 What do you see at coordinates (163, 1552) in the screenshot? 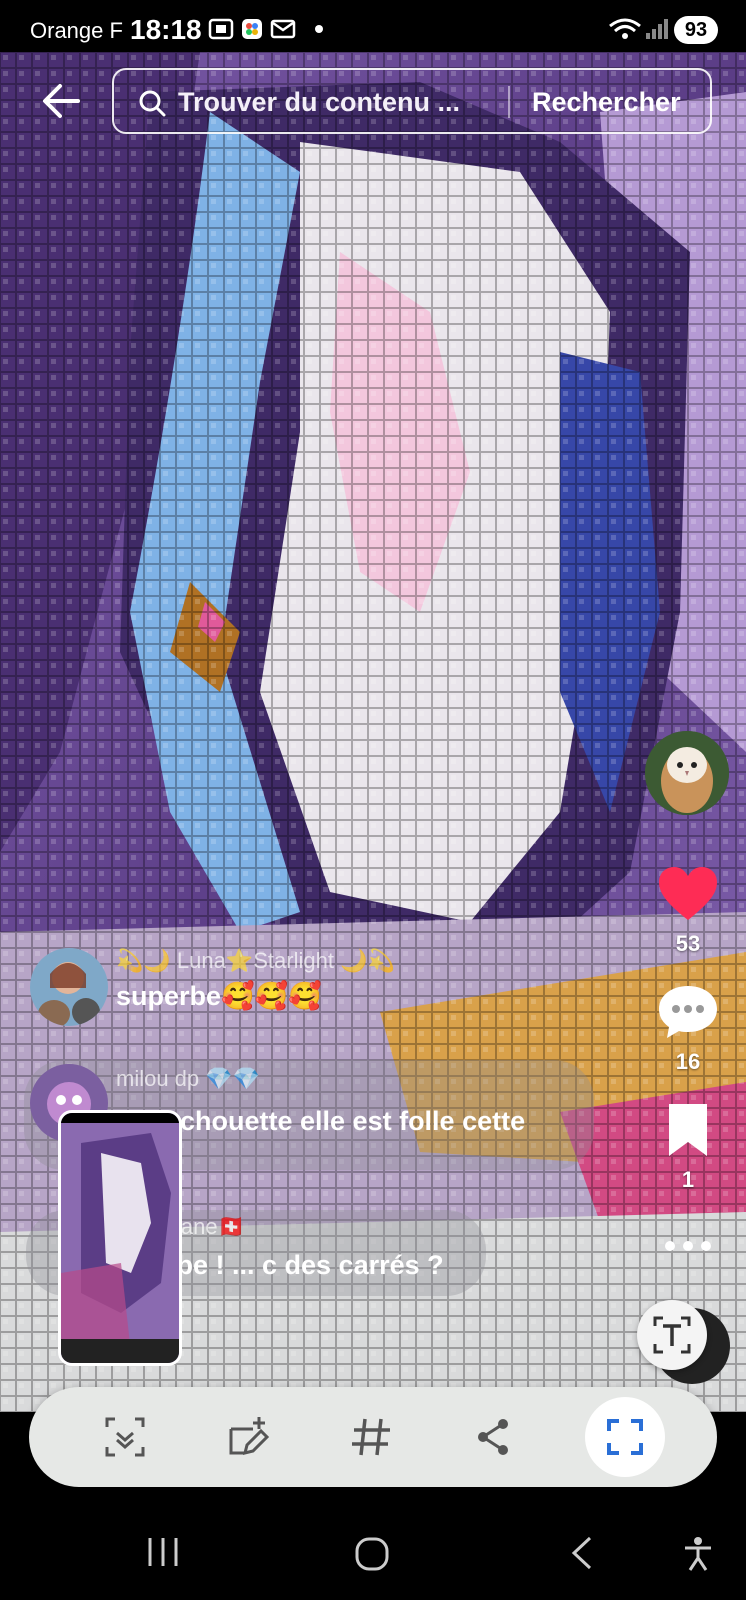
I see `recent-apps-button` at bounding box center [163, 1552].